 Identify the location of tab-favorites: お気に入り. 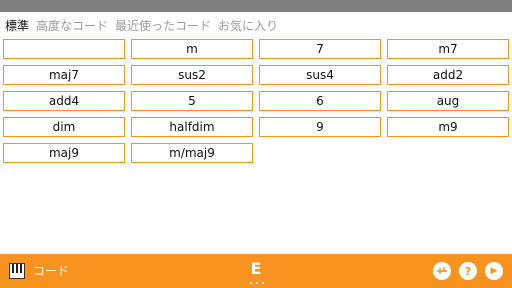
(248, 25).